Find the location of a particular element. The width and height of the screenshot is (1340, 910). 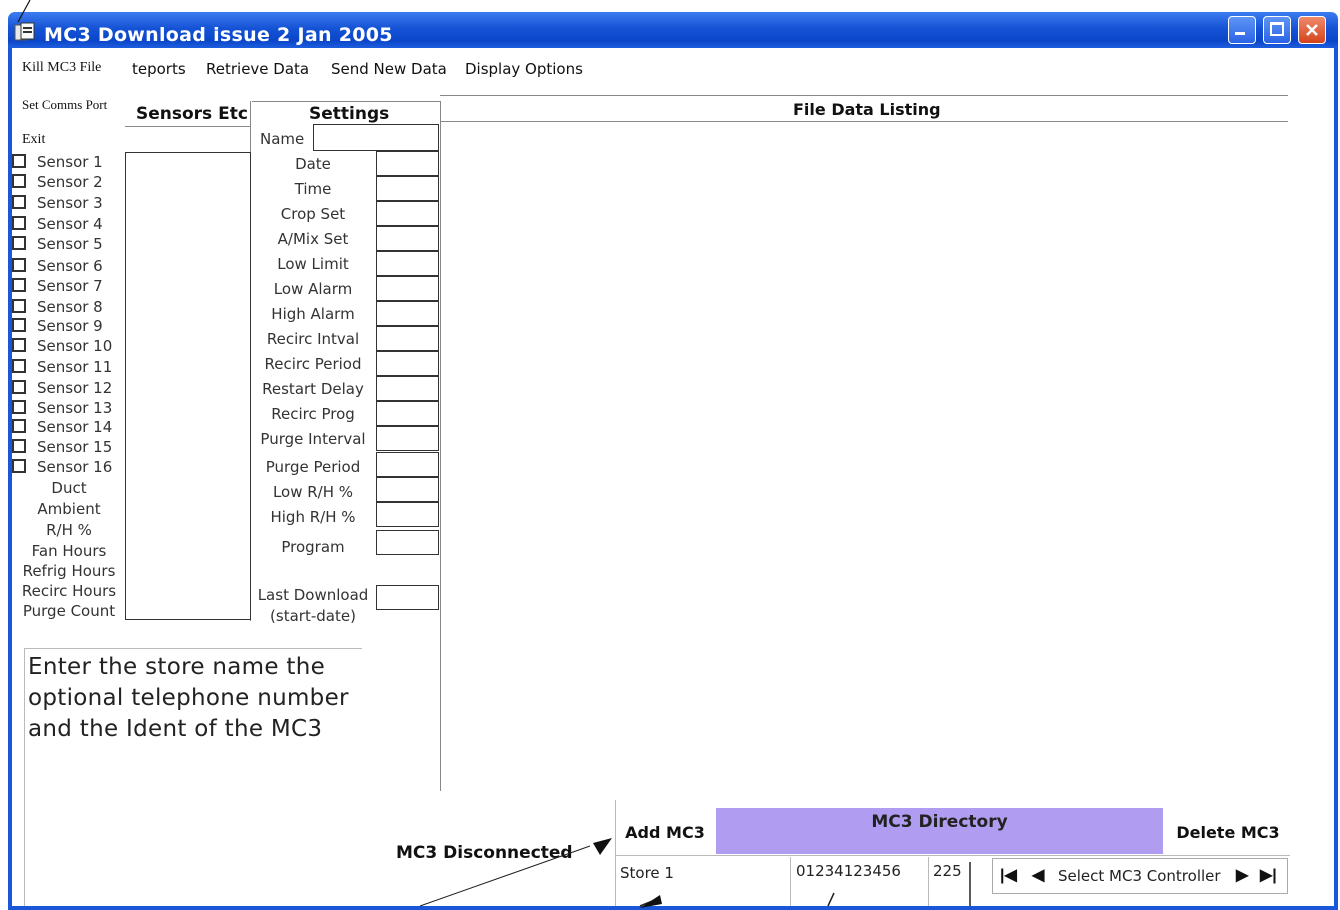

settings-heading: Settings is located at coordinates (349, 114).